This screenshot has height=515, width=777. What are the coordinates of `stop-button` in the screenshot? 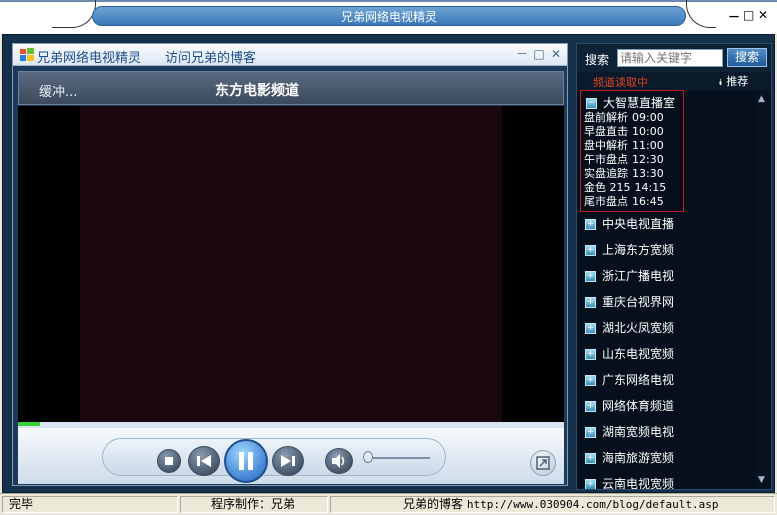 It's located at (169, 461).